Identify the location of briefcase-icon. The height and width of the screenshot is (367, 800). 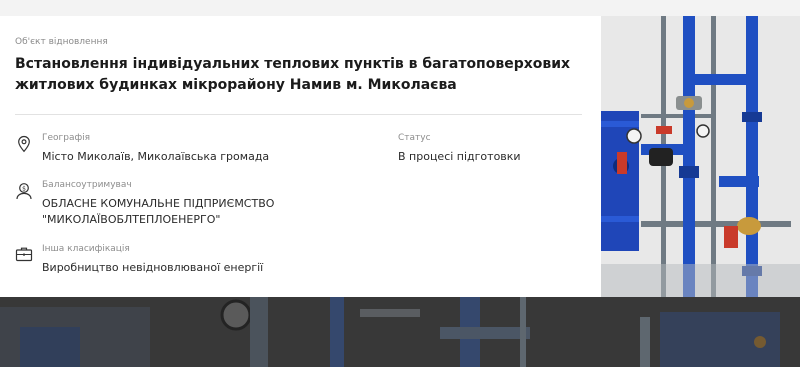
(24, 254).